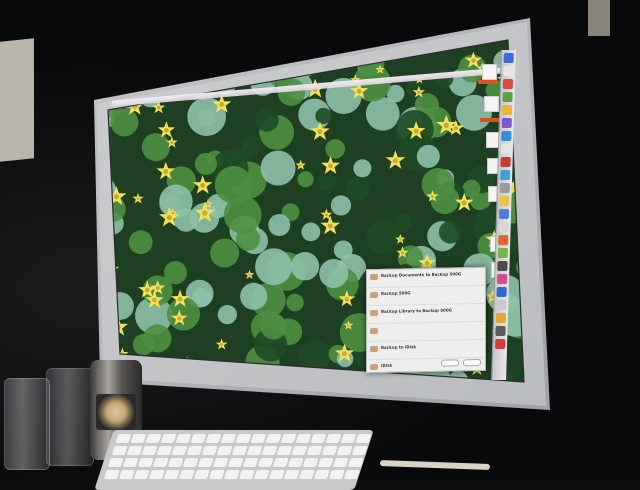 The width and height of the screenshot is (640, 490). I want to click on dialog-button-right, so click(472, 362).